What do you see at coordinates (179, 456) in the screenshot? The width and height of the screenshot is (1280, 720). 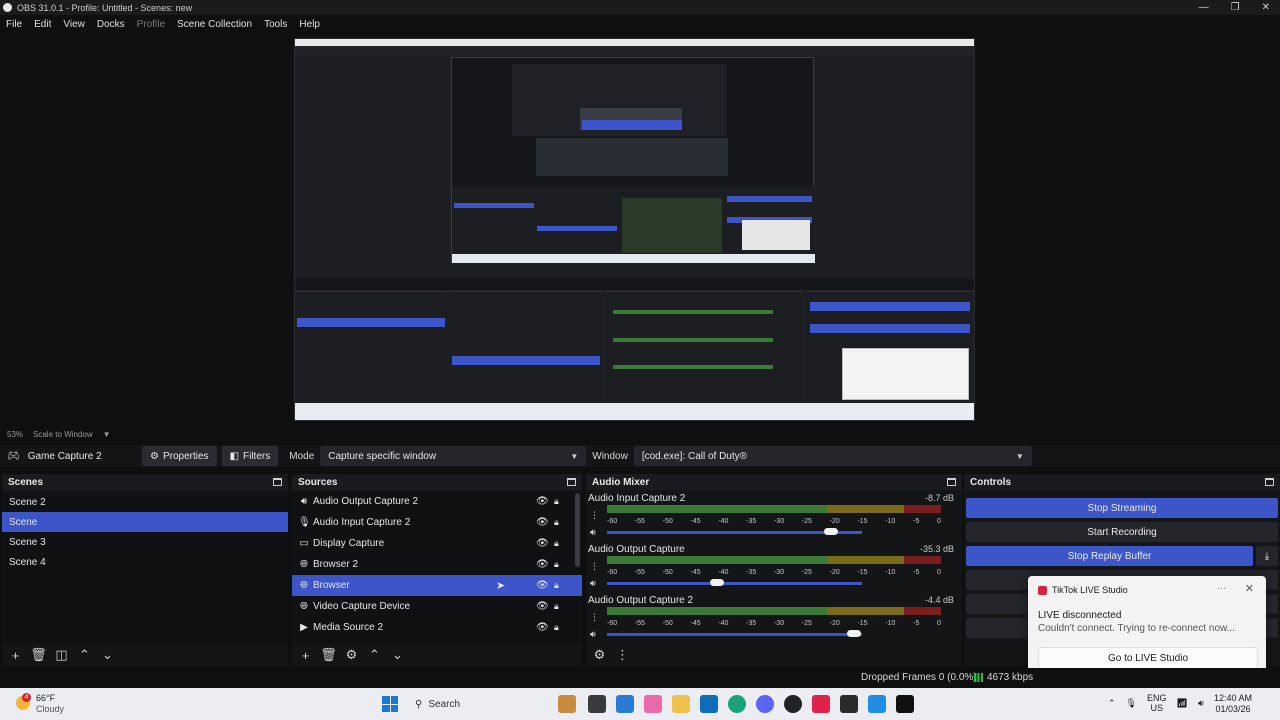 I see `properties-button: ⚙ Properties` at bounding box center [179, 456].